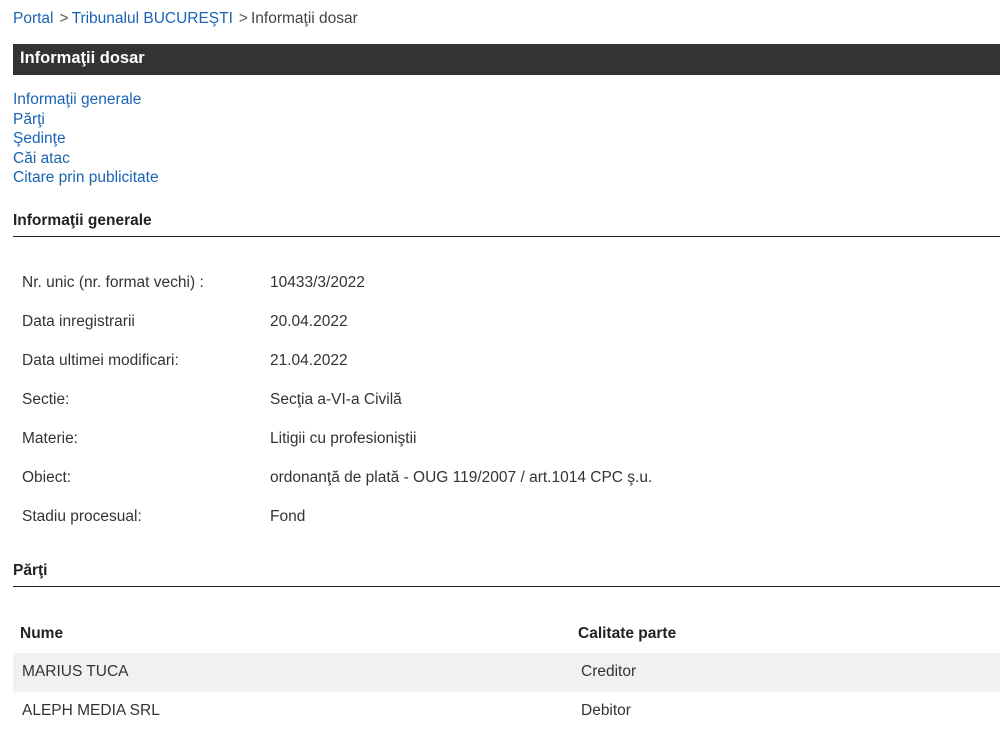 The width and height of the screenshot is (1000, 740). I want to click on column-header-nume: Nume, so click(42, 633).